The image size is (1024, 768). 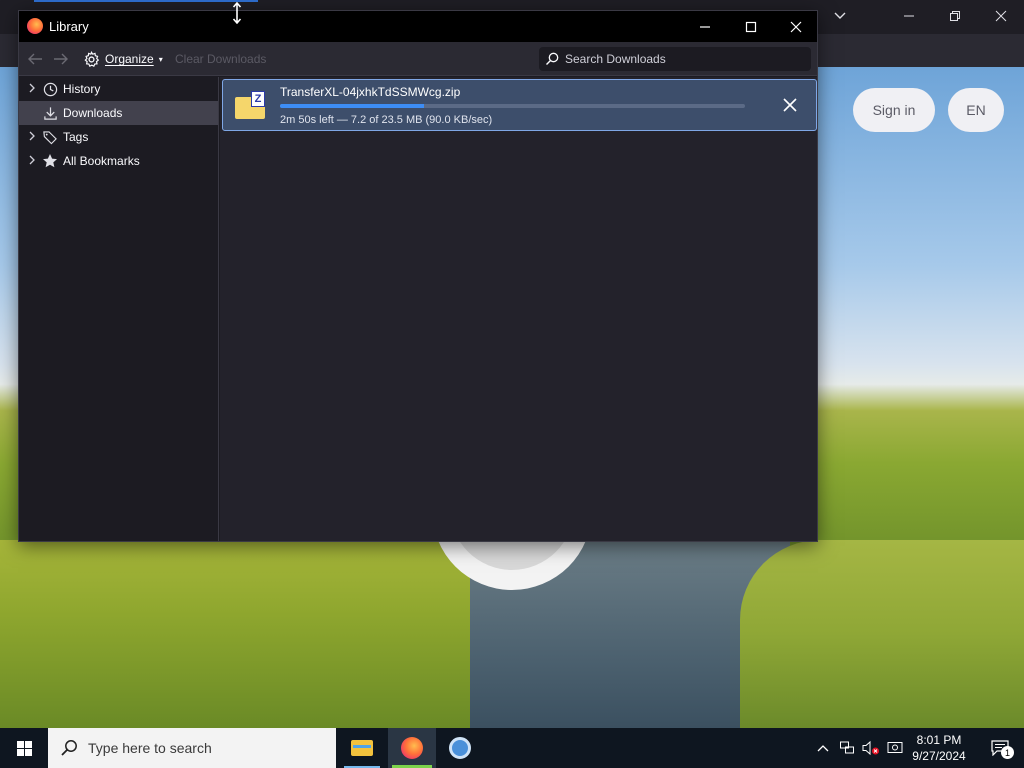 What do you see at coordinates (118, 137) in the screenshot?
I see `sidebar-item-tags: Tags` at bounding box center [118, 137].